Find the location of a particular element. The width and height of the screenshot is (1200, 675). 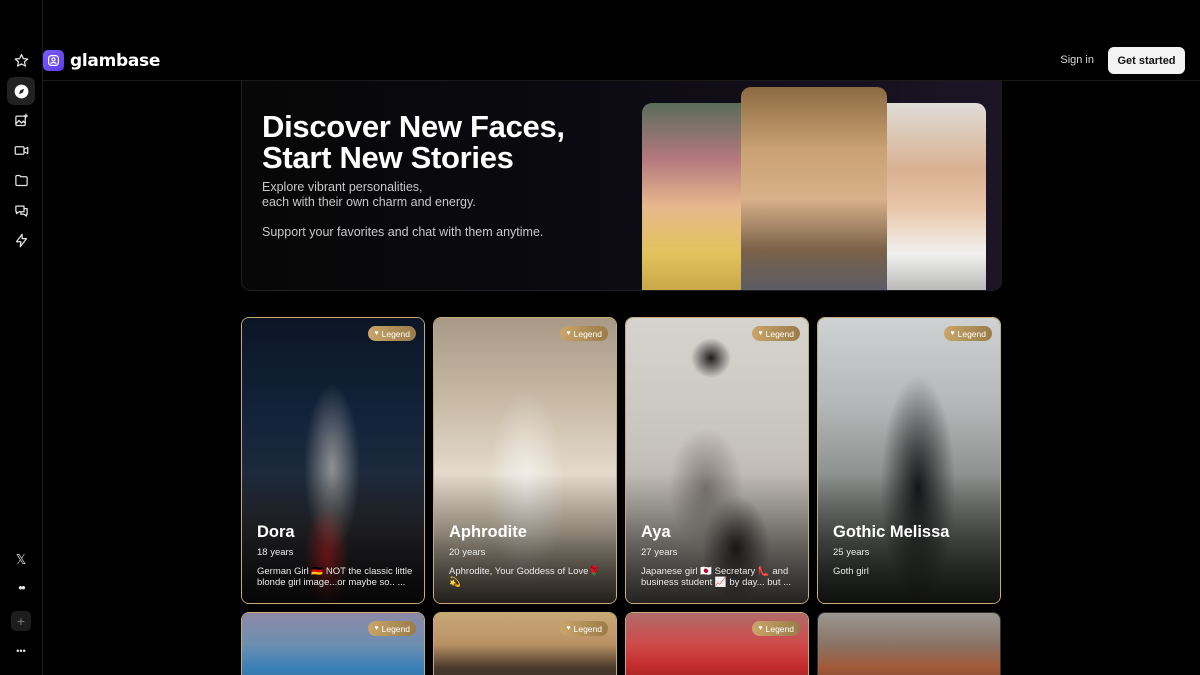

video-button is located at coordinates (21, 150).